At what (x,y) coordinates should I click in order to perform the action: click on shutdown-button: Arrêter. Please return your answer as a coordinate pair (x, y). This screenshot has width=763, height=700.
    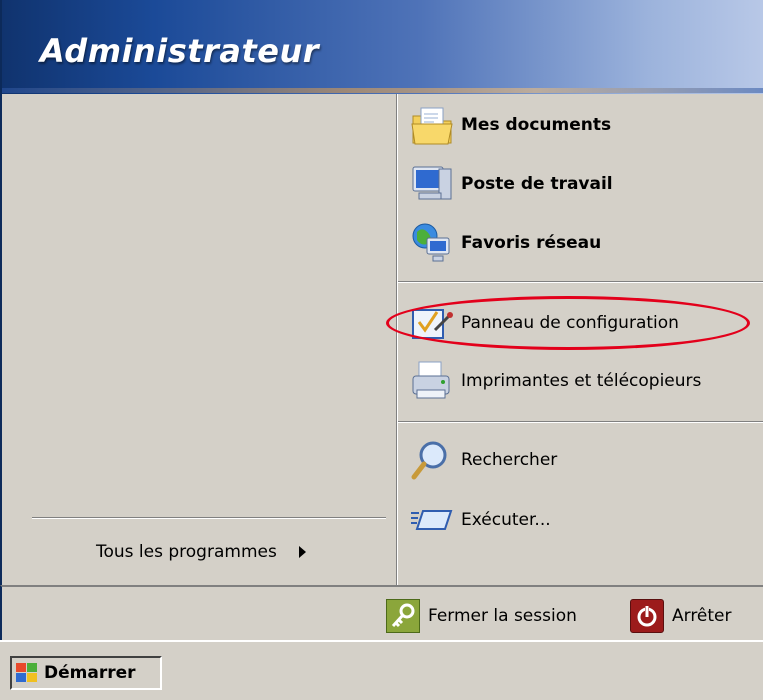
    Looking at the image, I should click on (681, 616).